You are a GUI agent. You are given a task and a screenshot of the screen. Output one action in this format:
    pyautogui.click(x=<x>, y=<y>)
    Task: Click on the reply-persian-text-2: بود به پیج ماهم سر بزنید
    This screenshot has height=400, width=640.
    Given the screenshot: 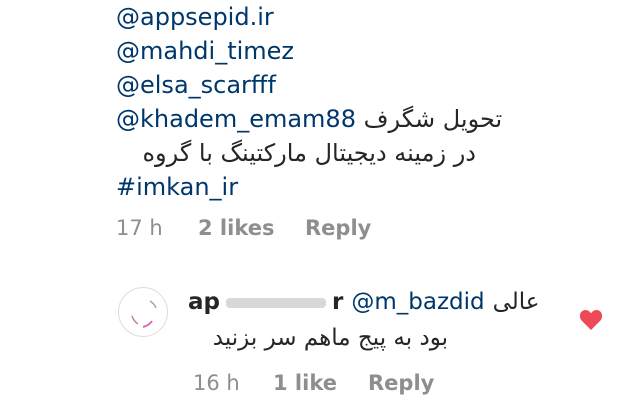 What is the action you would take?
    pyautogui.click(x=330, y=338)
    